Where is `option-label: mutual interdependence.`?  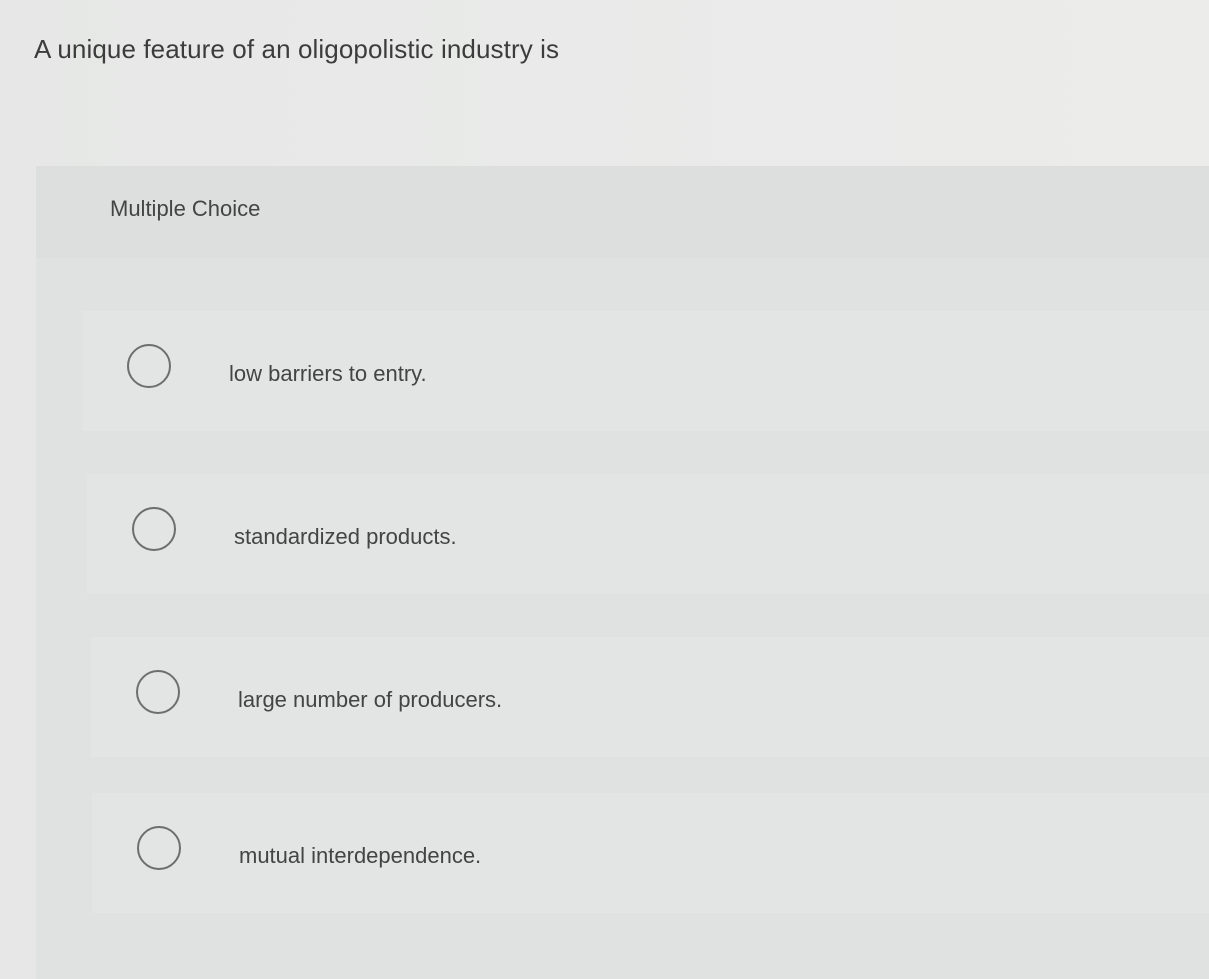 option-label: mutual interdependence. is located at coordinates (360, 855).